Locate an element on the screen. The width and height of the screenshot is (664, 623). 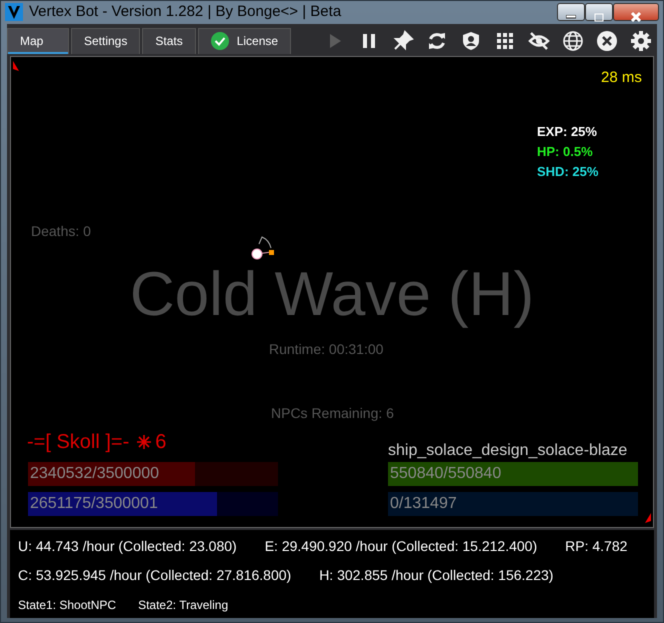
bar-reading: 2651175/3500001 is located at coordinates (94, 504).